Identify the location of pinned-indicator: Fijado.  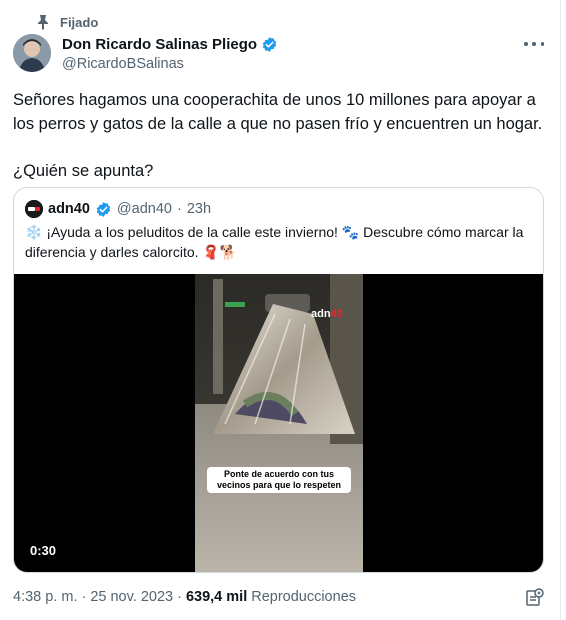
(67, 22).